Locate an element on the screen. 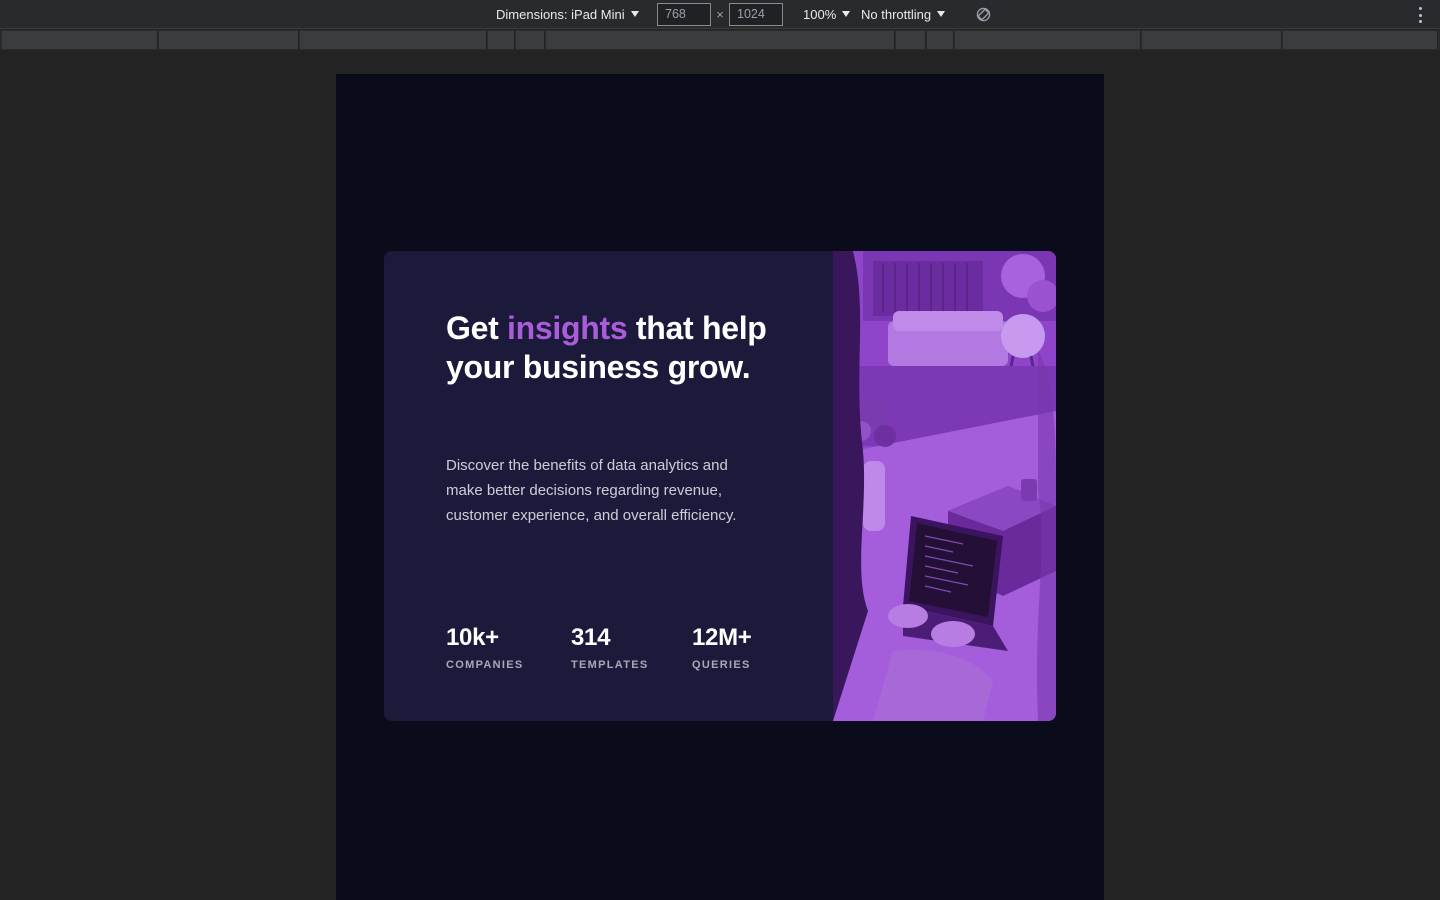 The image size is (1440, 900). stat-value: 12M+ is located at coordinates (722, 637).